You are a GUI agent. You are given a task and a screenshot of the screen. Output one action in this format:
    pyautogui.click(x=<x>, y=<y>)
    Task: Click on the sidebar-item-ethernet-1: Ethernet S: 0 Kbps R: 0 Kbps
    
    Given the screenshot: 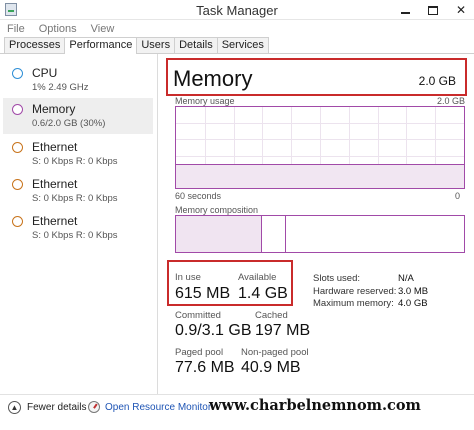 What is the action you would take?
    pyautogui.click(x=78, y=154)
    